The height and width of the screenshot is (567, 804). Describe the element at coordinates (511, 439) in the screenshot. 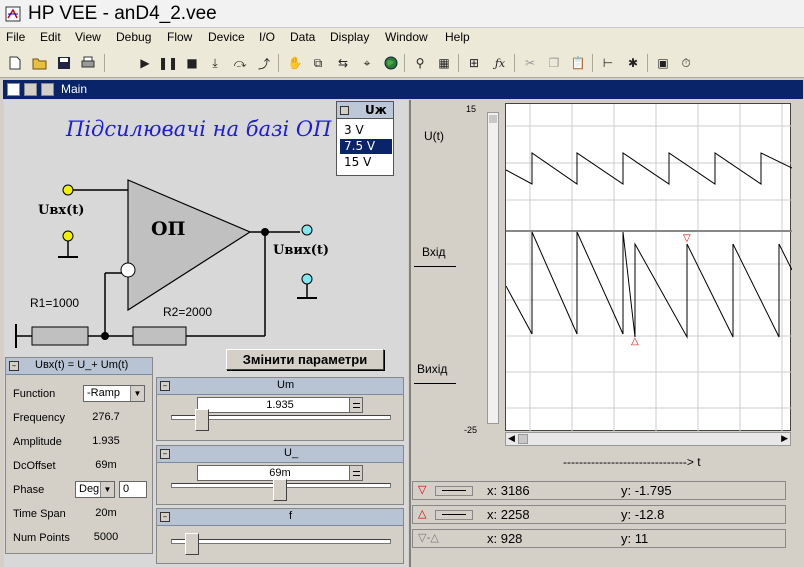

I see `scroll-left-icon: ◀` at that location.